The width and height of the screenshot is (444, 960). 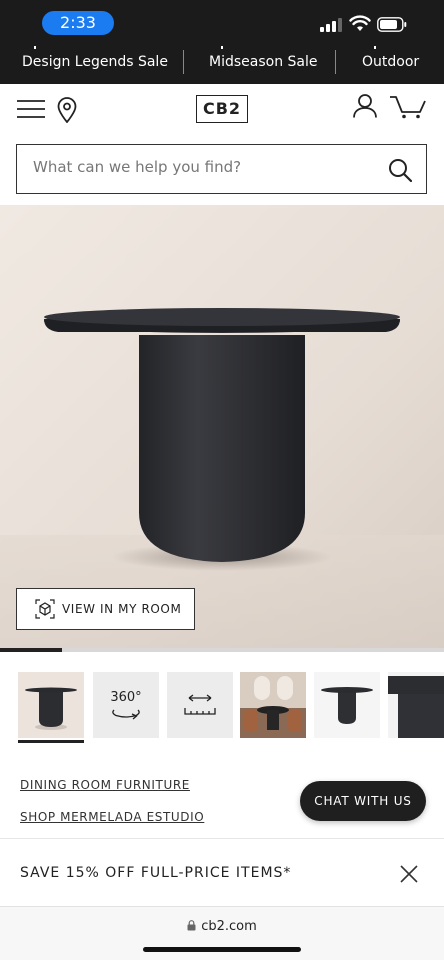 What do you see at coordinates (222, 650) in the screenshot?
I see `gallery-progress-bar` at bounding box center [222, 650].